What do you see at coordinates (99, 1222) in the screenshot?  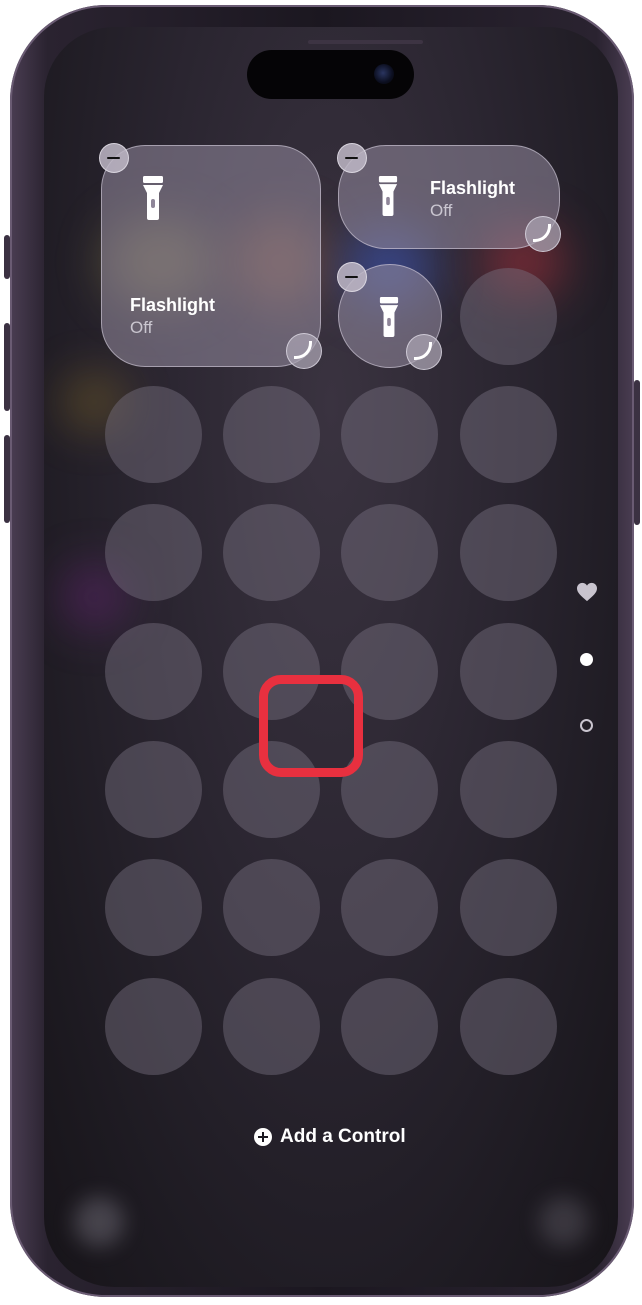 I see `flashlight-shortcut-blur` at bounding box center [99, 1222].